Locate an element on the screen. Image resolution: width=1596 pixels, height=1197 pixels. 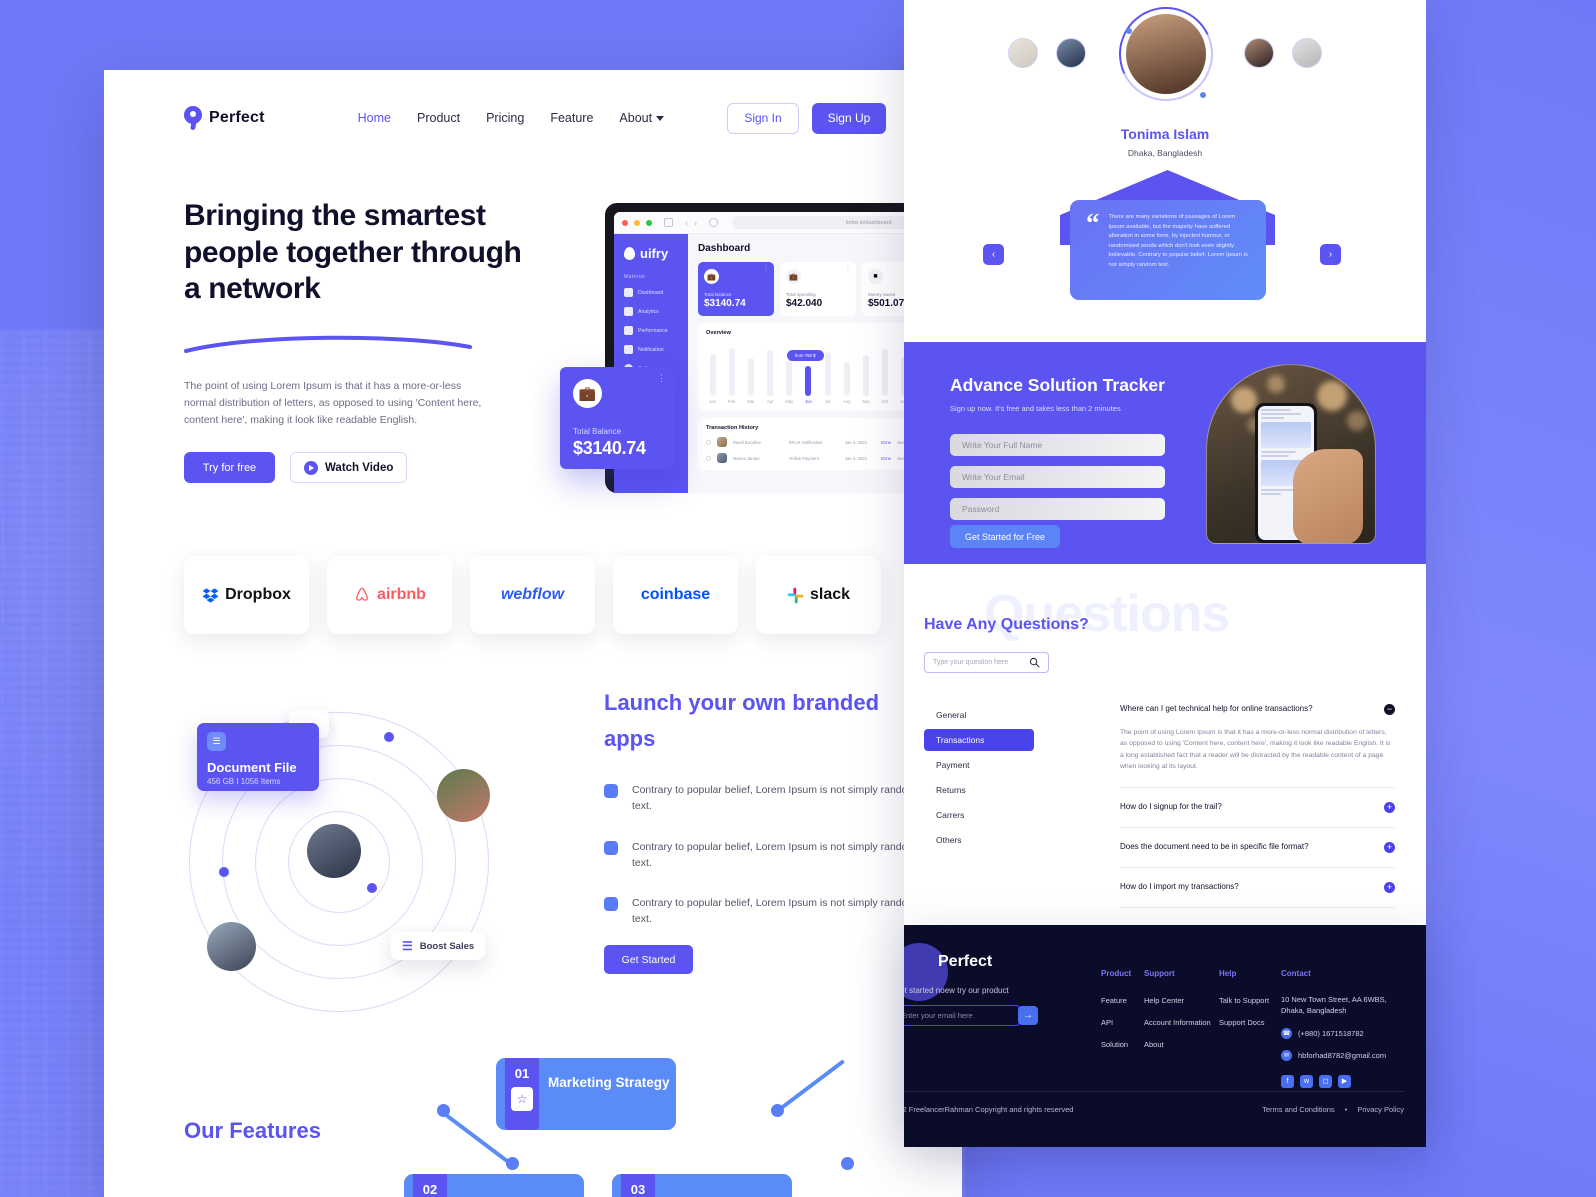
wallet-icon: 💼 is located at coordinates (711, 276).